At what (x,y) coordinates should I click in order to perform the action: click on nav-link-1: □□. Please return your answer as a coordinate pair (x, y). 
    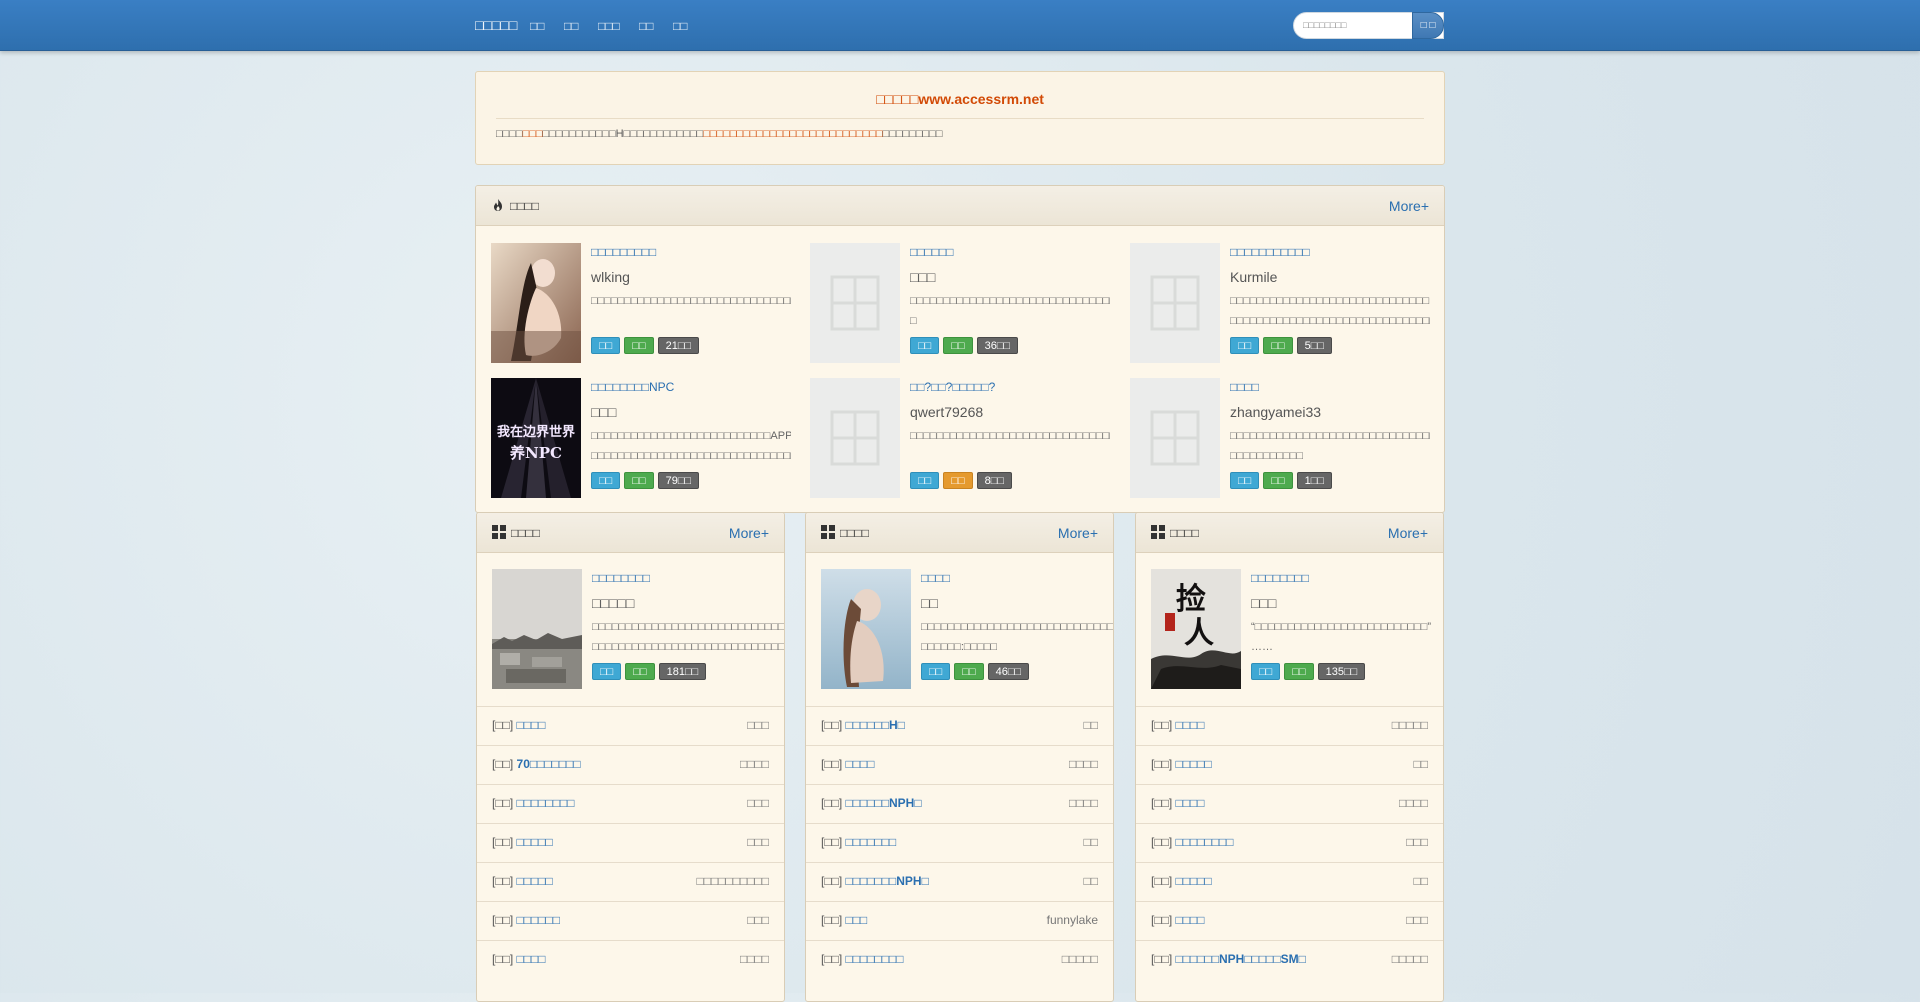
    Looking at the image, I should click on (537, 26).